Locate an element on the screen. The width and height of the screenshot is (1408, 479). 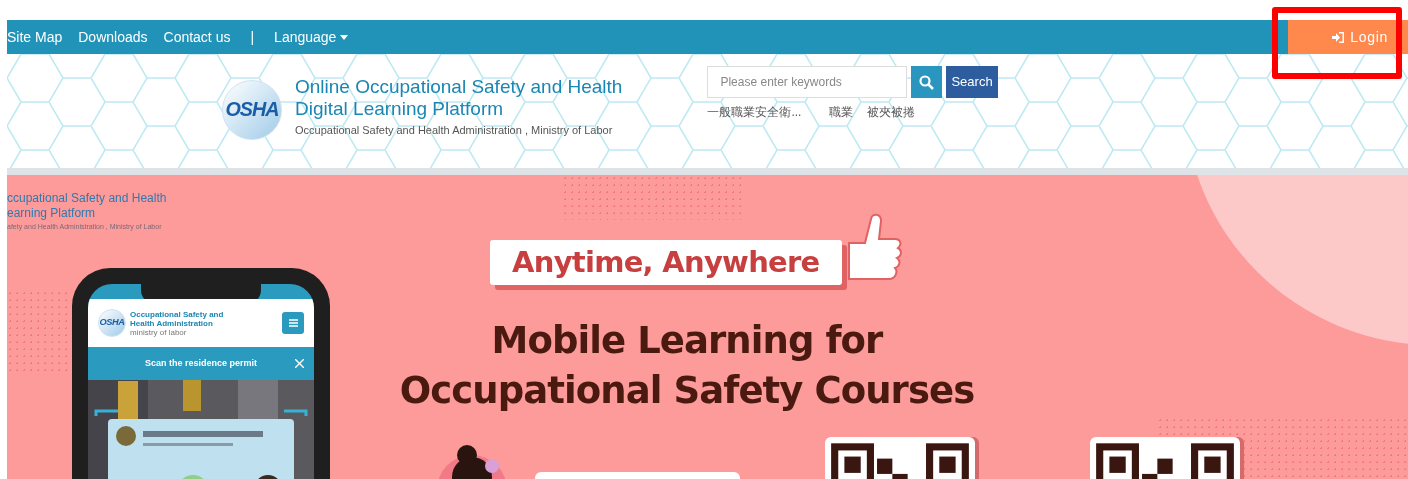
nav-link: Site Map is located at coordinates (35, 37).